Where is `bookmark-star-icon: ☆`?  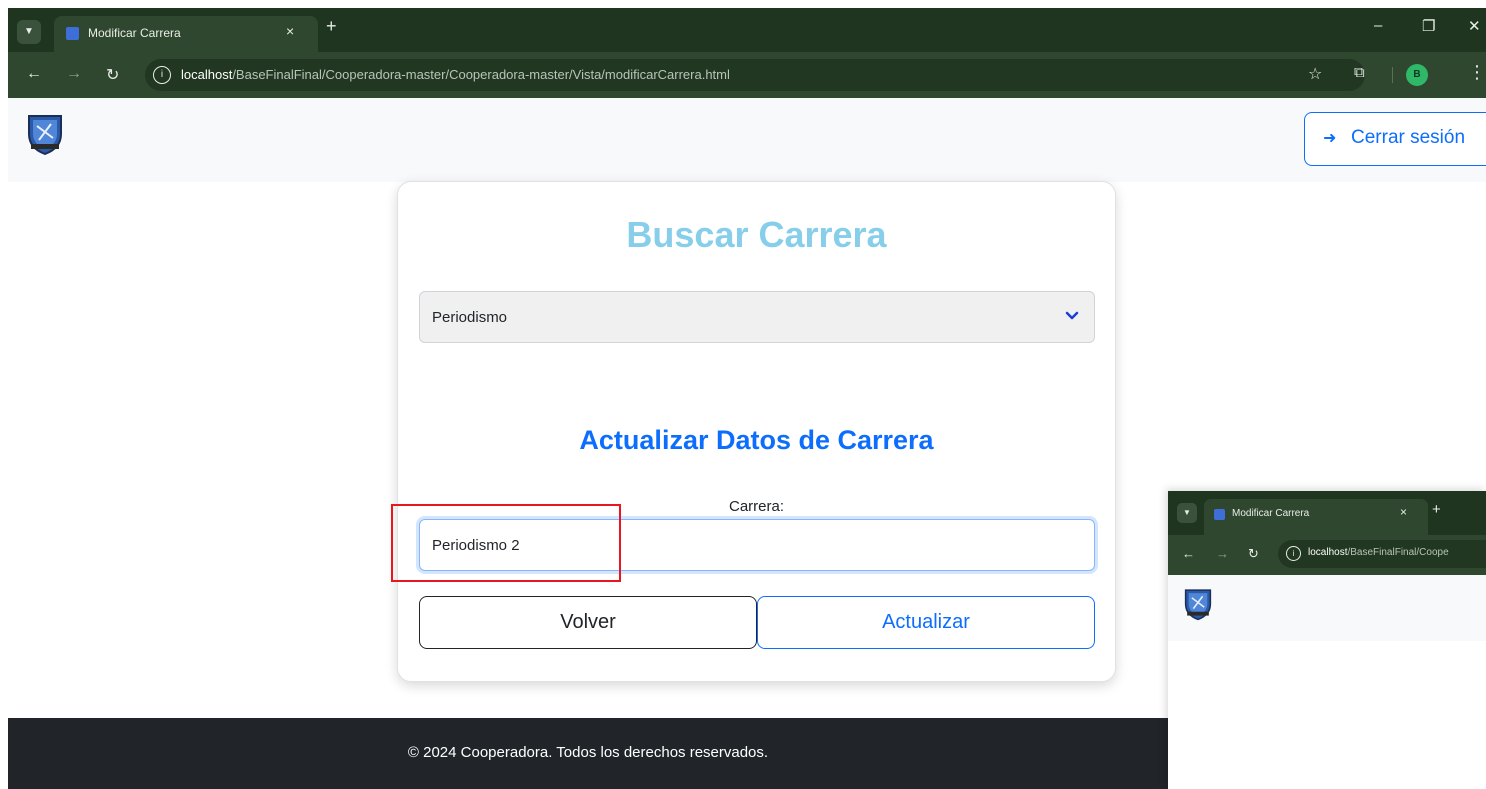 bookmark-star-icon: ☆ is located at coordinates (1315, 74).